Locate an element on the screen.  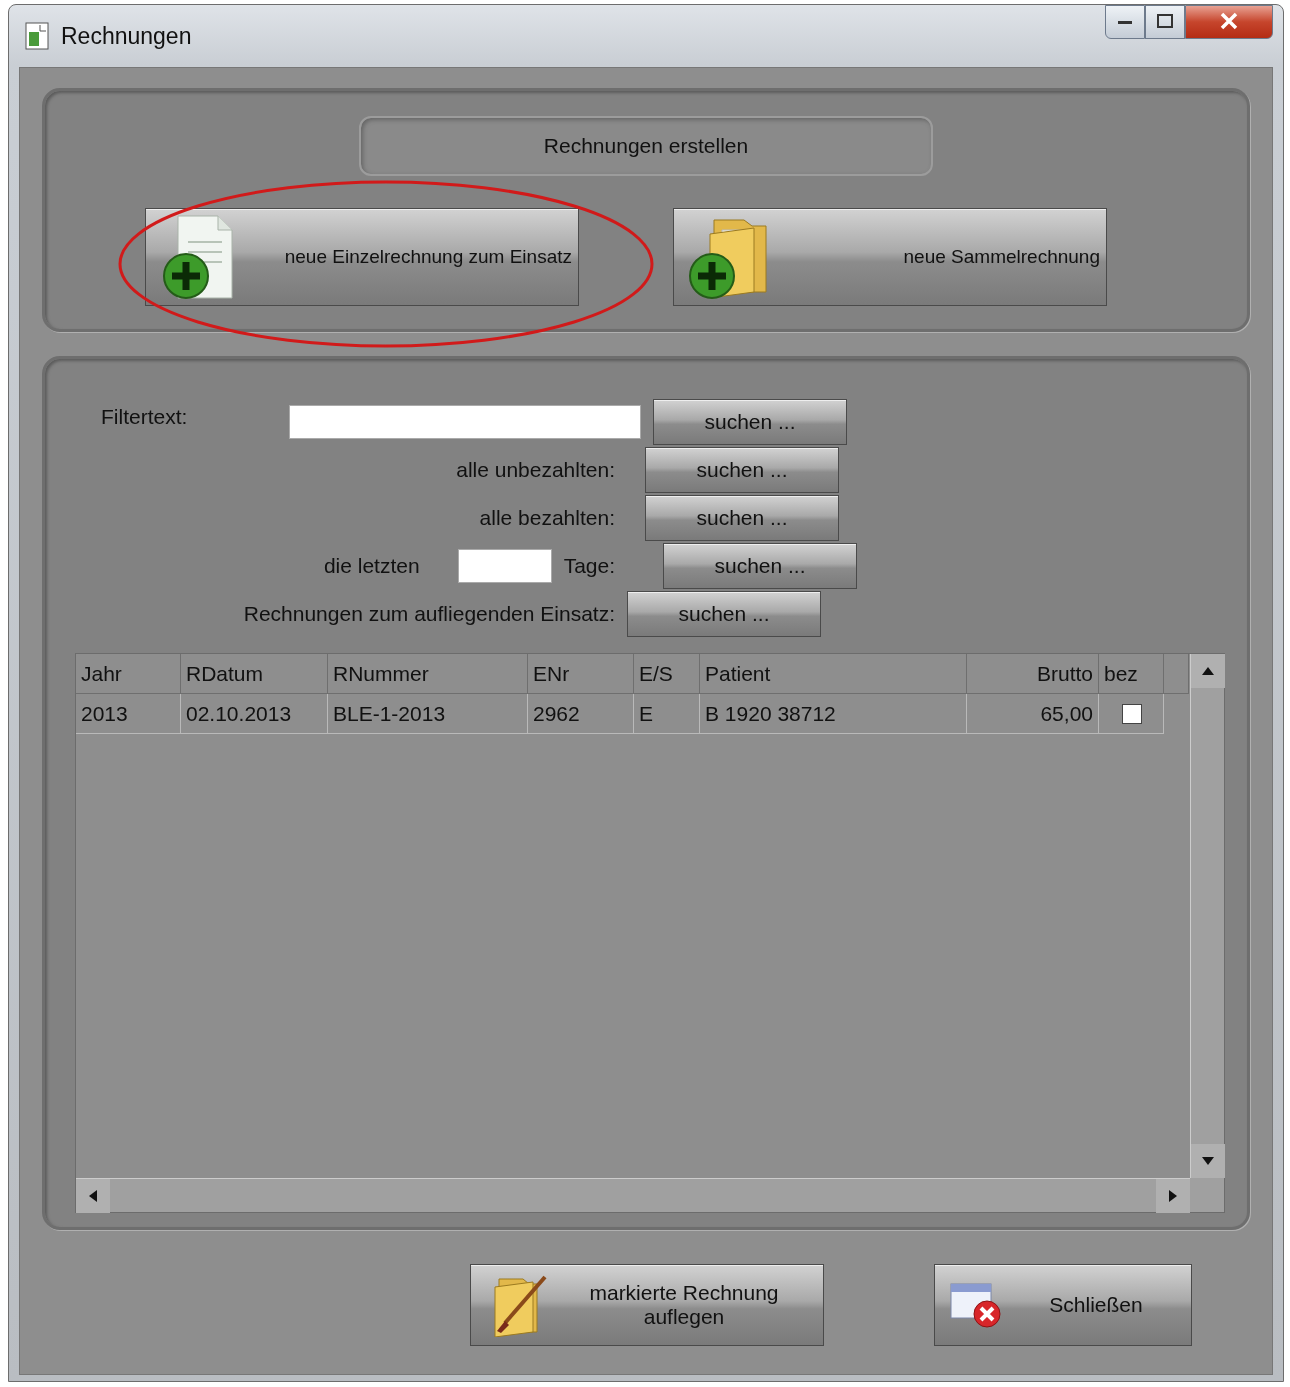
maximize-icon is located at coordinates (1165, 20).